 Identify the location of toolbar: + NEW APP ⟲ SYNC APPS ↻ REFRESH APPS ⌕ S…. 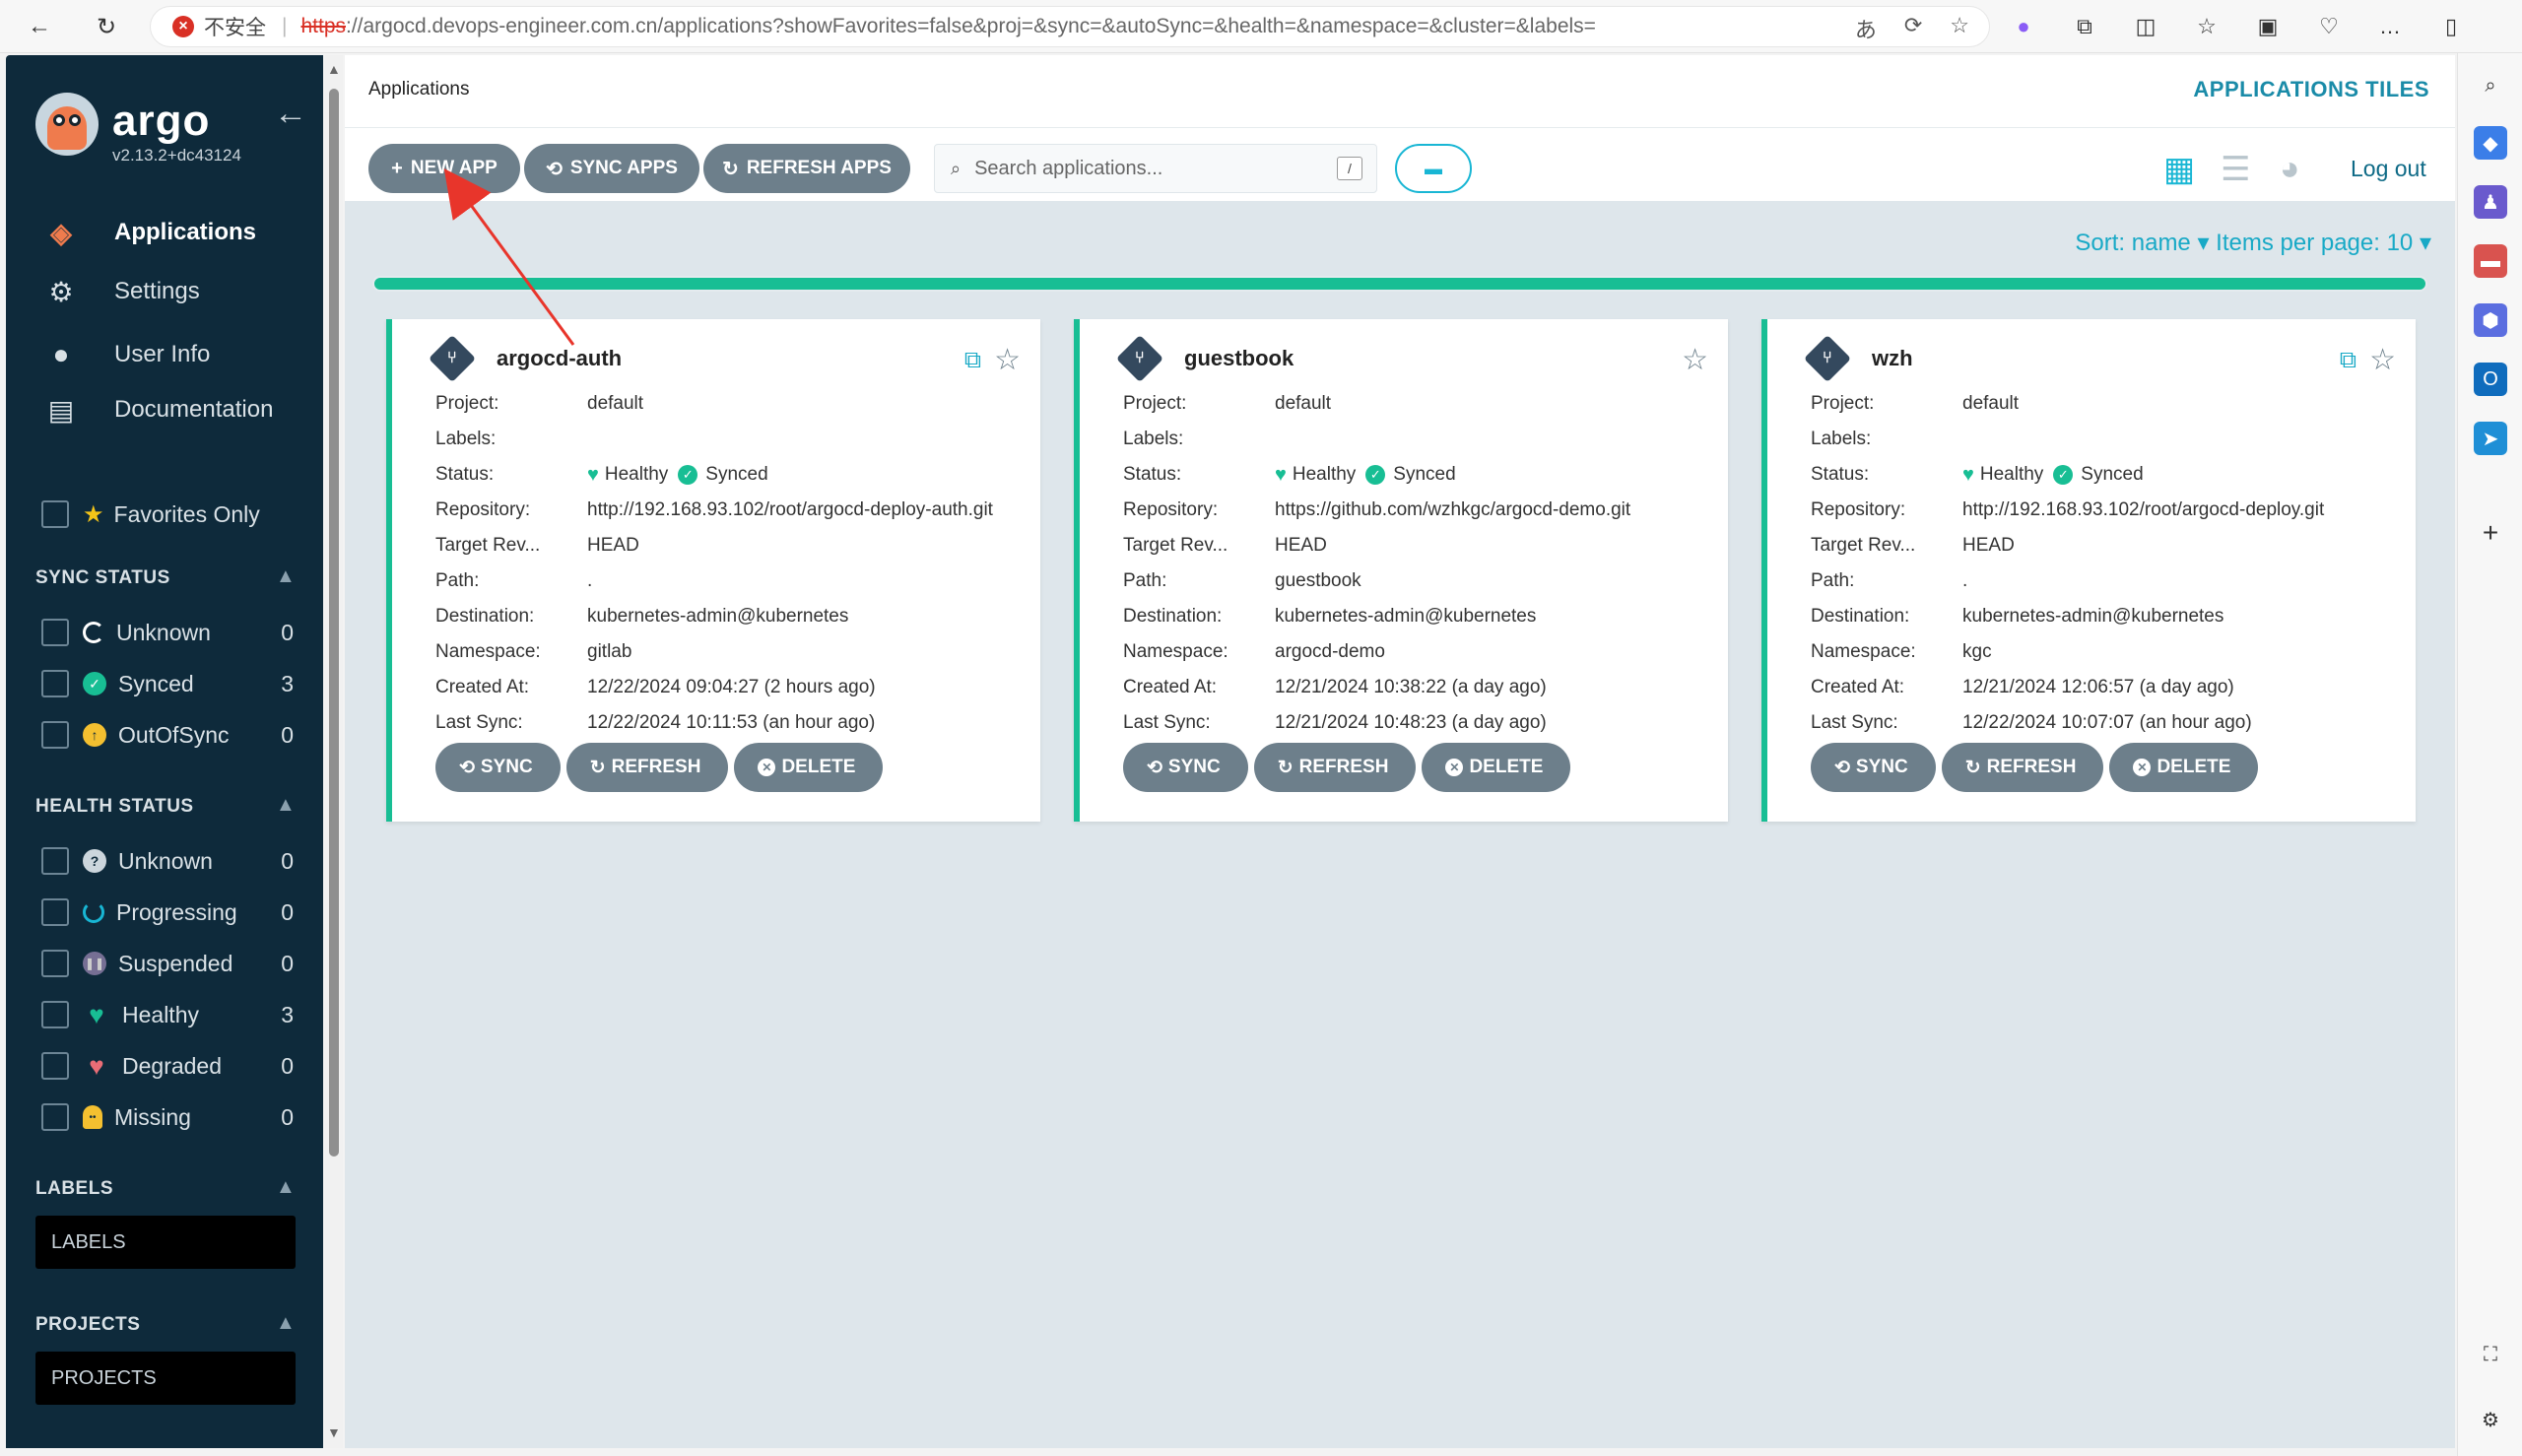
(1400, 164).